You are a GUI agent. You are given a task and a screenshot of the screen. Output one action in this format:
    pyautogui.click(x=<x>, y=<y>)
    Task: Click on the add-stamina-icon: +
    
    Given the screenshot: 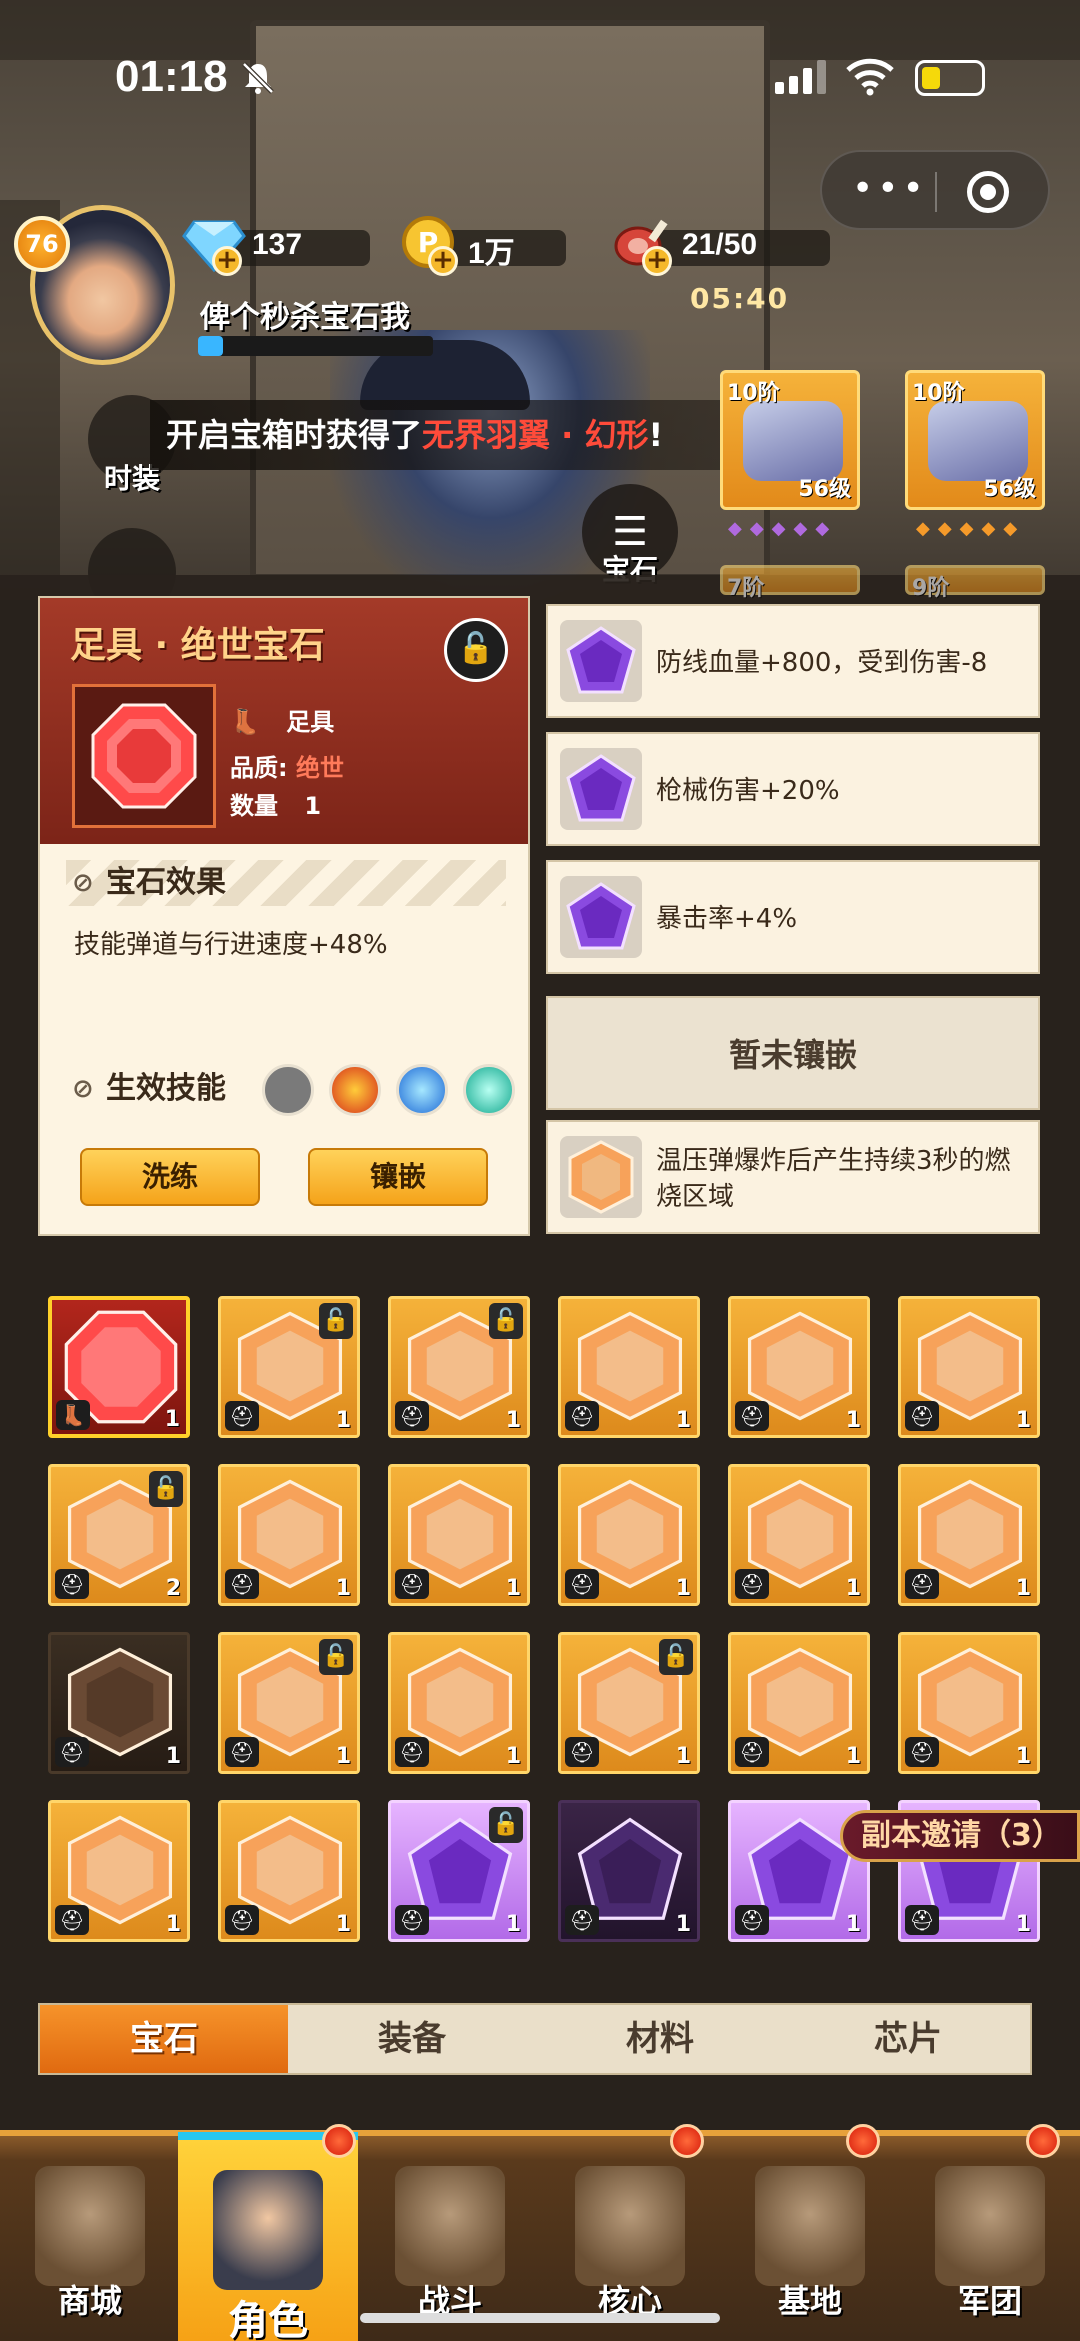 What is the action you would take?
    pyautogui.click(x=657, y=261)
    